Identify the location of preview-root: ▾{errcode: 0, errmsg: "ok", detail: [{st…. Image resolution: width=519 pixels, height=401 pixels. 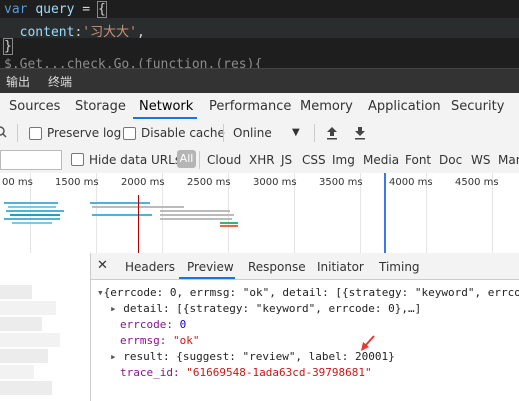
(308, 292).